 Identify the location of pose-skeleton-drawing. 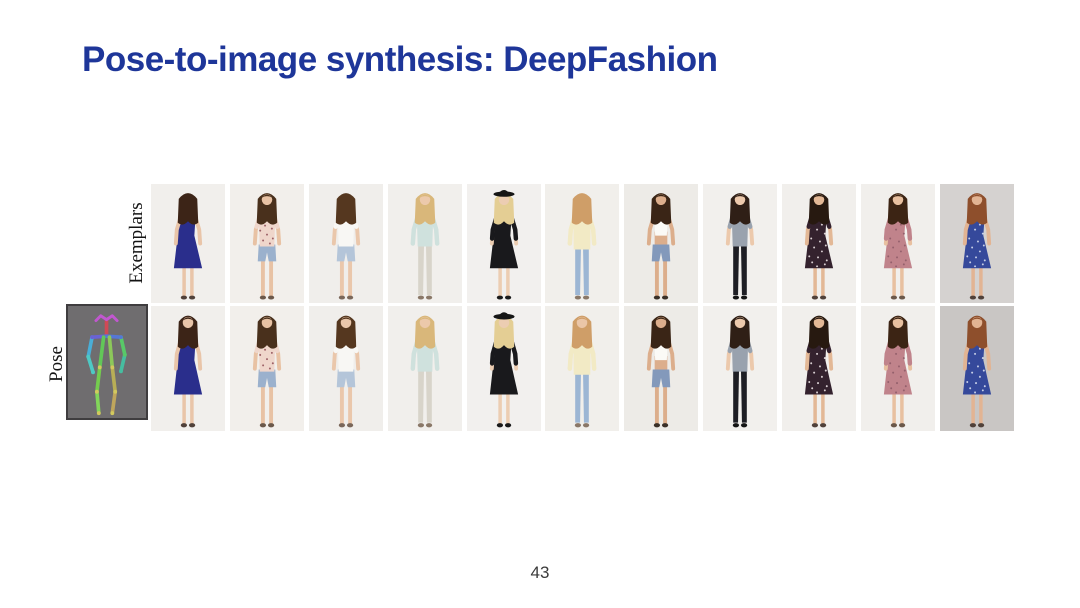
(106, 365).